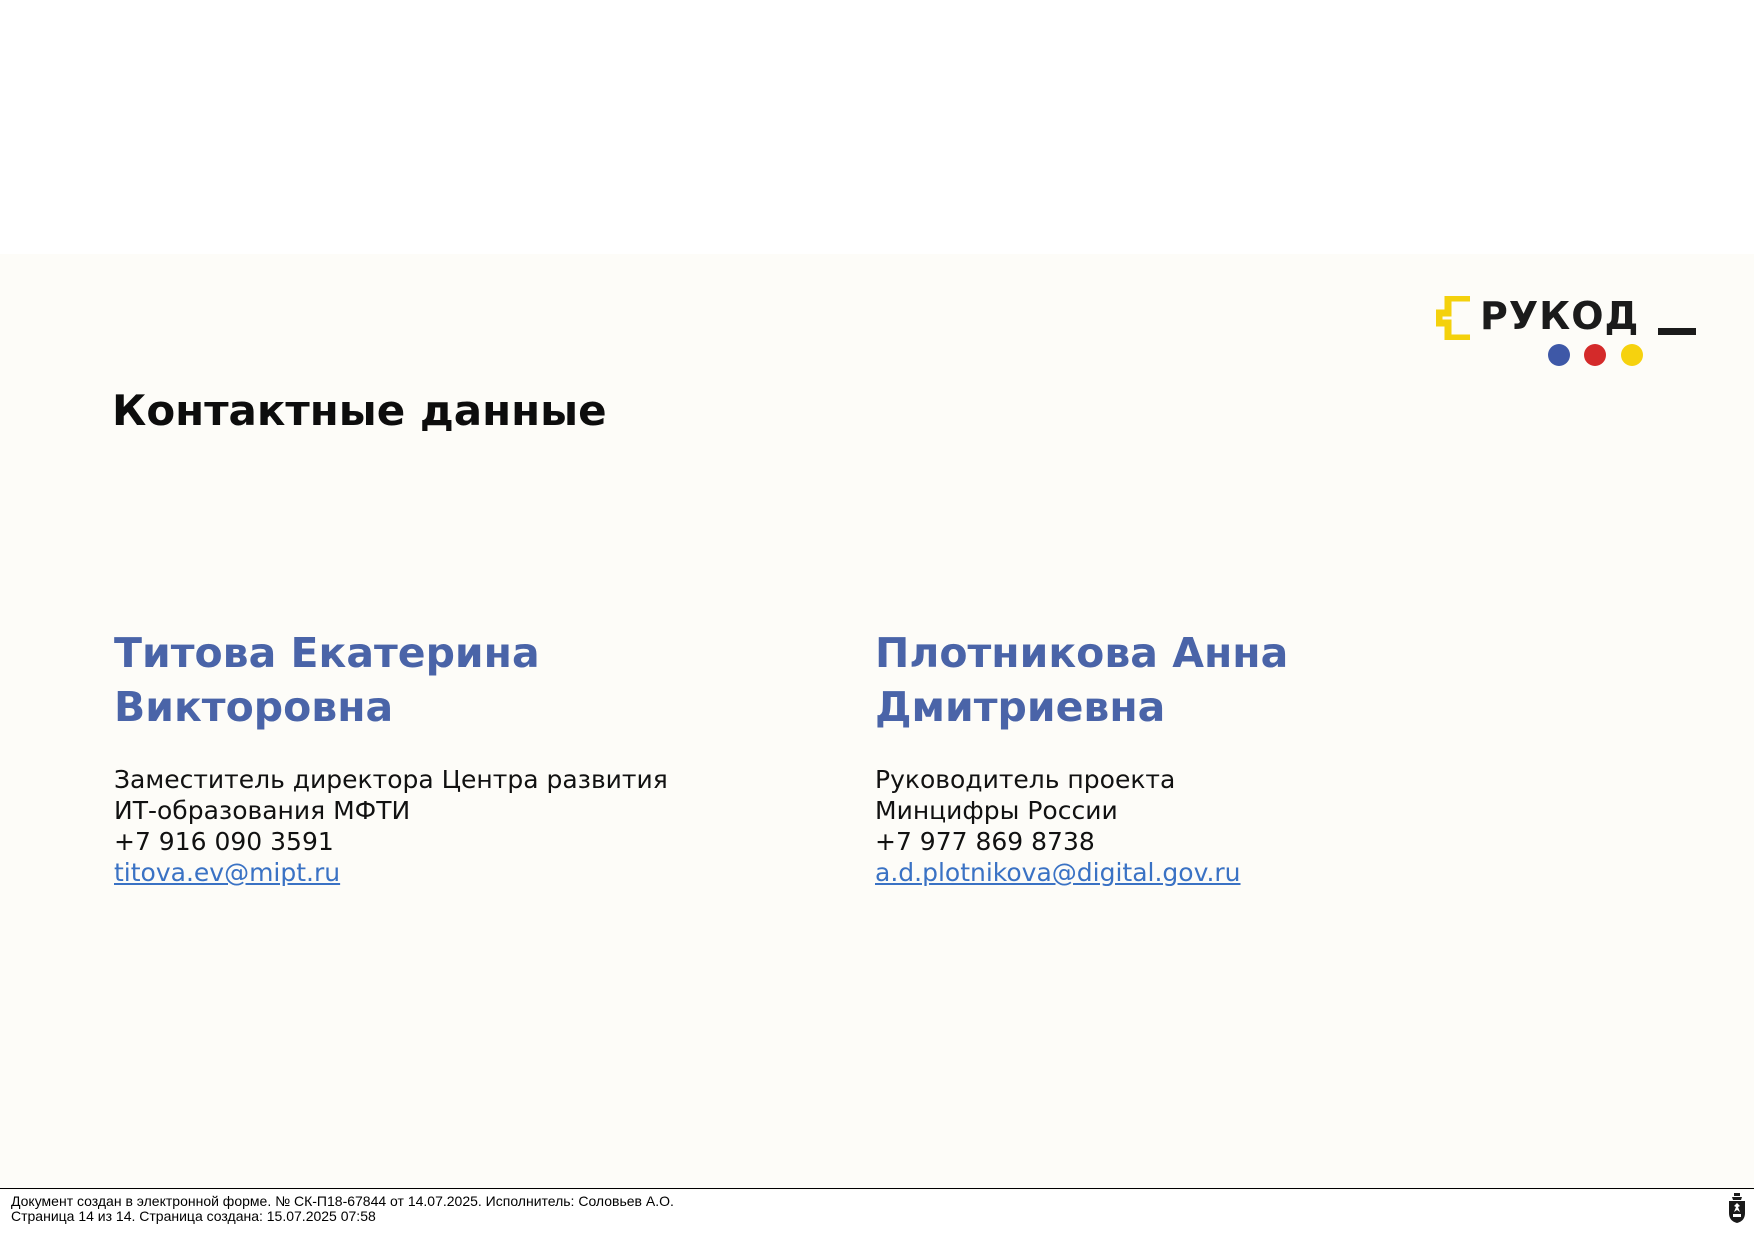  What do you see at coordinates (1559, 355) in the screenshot?
I see `logo-dot-blue` at bounding box center [1559, 355].